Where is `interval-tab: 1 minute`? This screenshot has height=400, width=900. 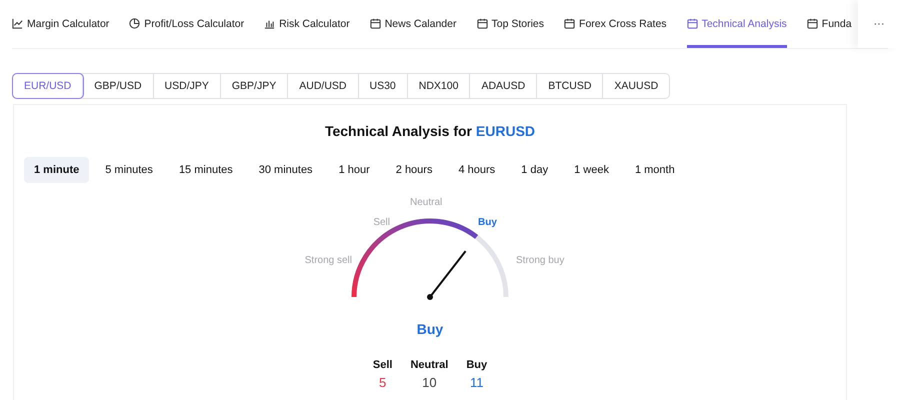
interval-tab: 1 minute is located at coordinates (57, 170).